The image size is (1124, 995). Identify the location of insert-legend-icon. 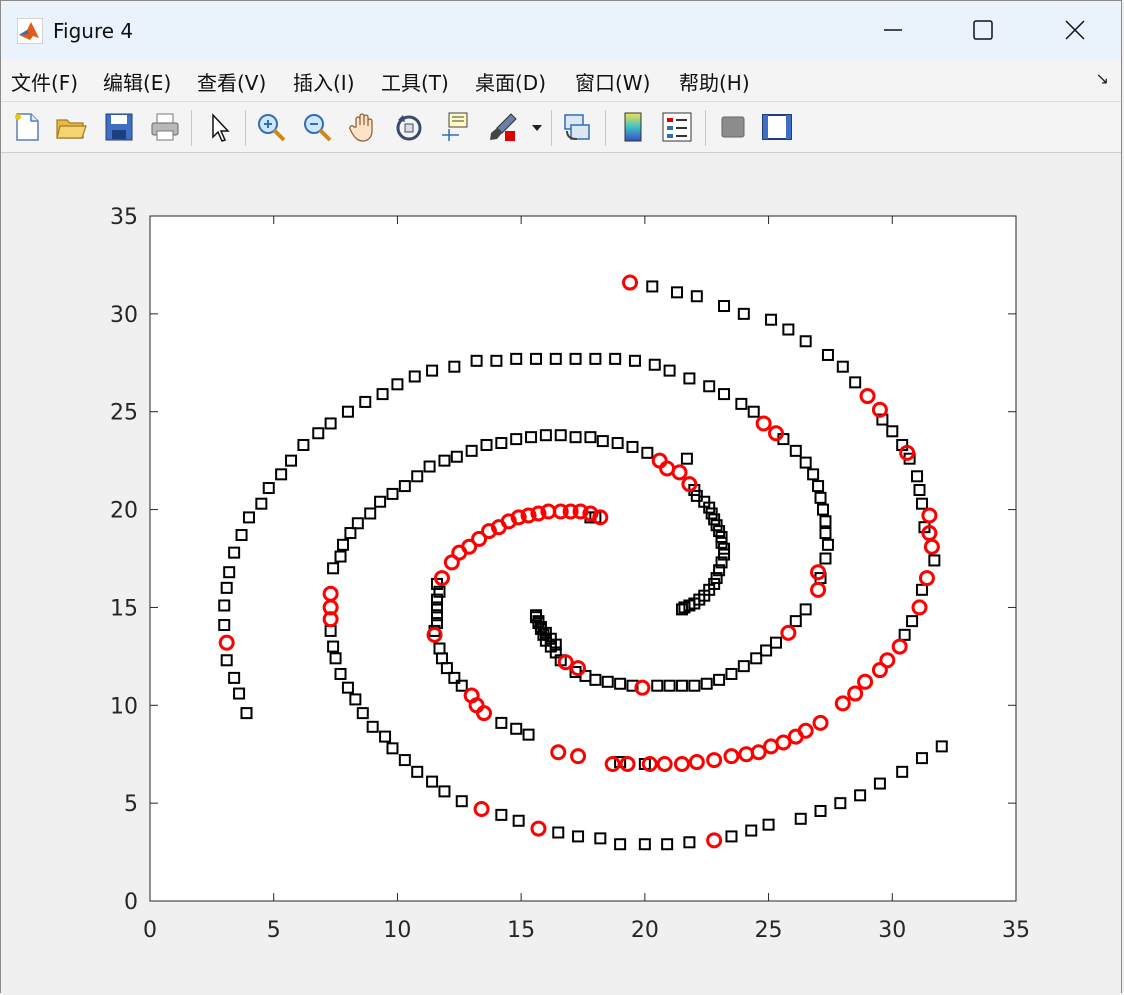
(677, 127).